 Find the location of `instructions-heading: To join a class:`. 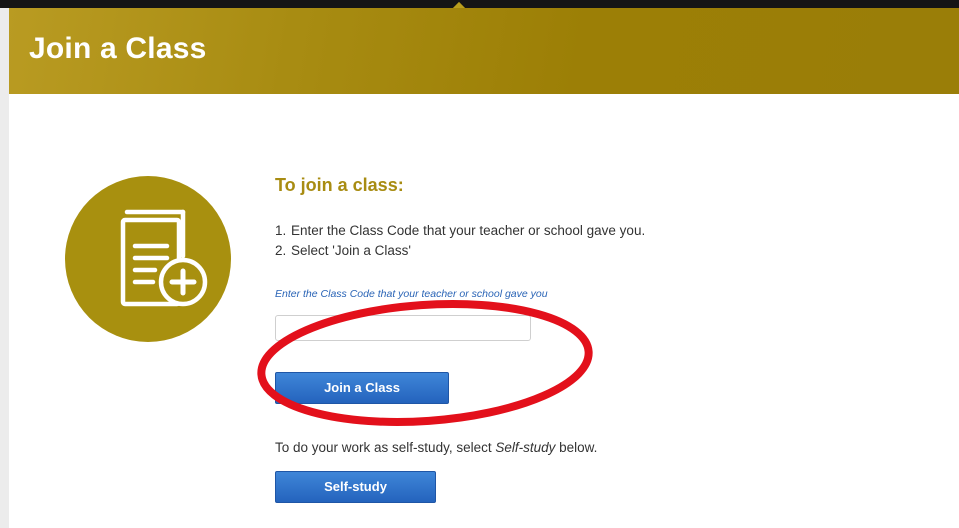

instructions-heading: To join a class: is located at coordinates (339, 185).